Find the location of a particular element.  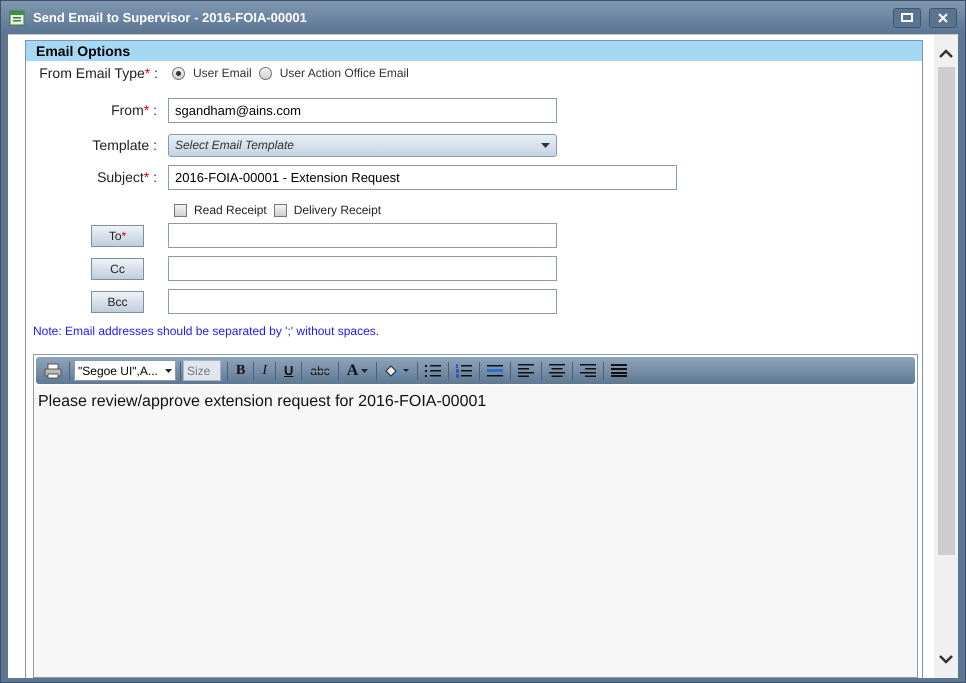

italic-button: I is located at coordinates (265, 371).